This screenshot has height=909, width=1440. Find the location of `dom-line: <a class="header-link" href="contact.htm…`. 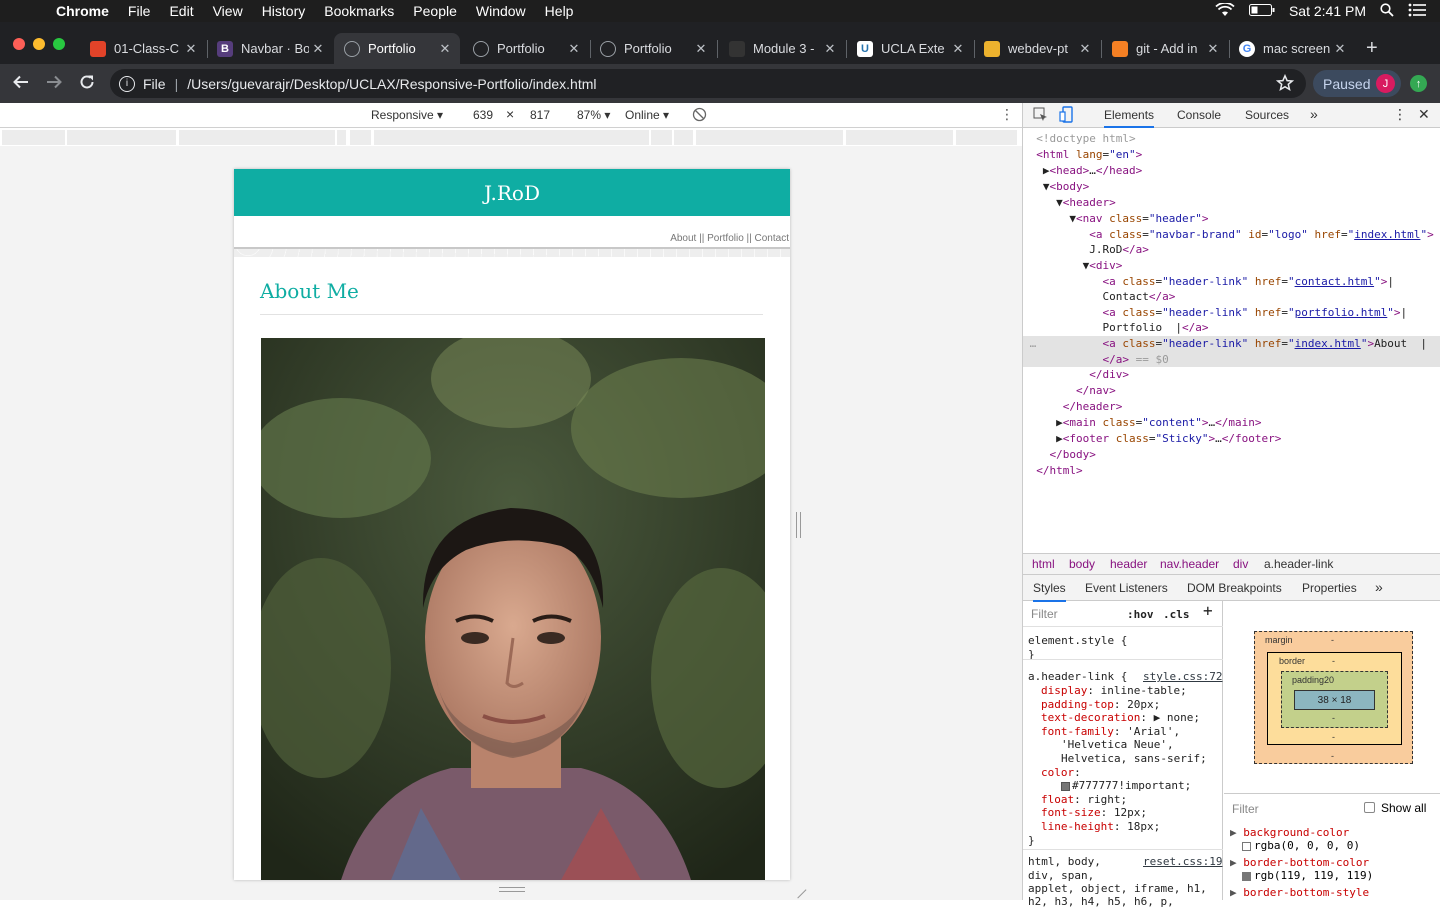

dom-line: <a class="header-link" href="contact.htm… is located at coordinates (1231, 282).